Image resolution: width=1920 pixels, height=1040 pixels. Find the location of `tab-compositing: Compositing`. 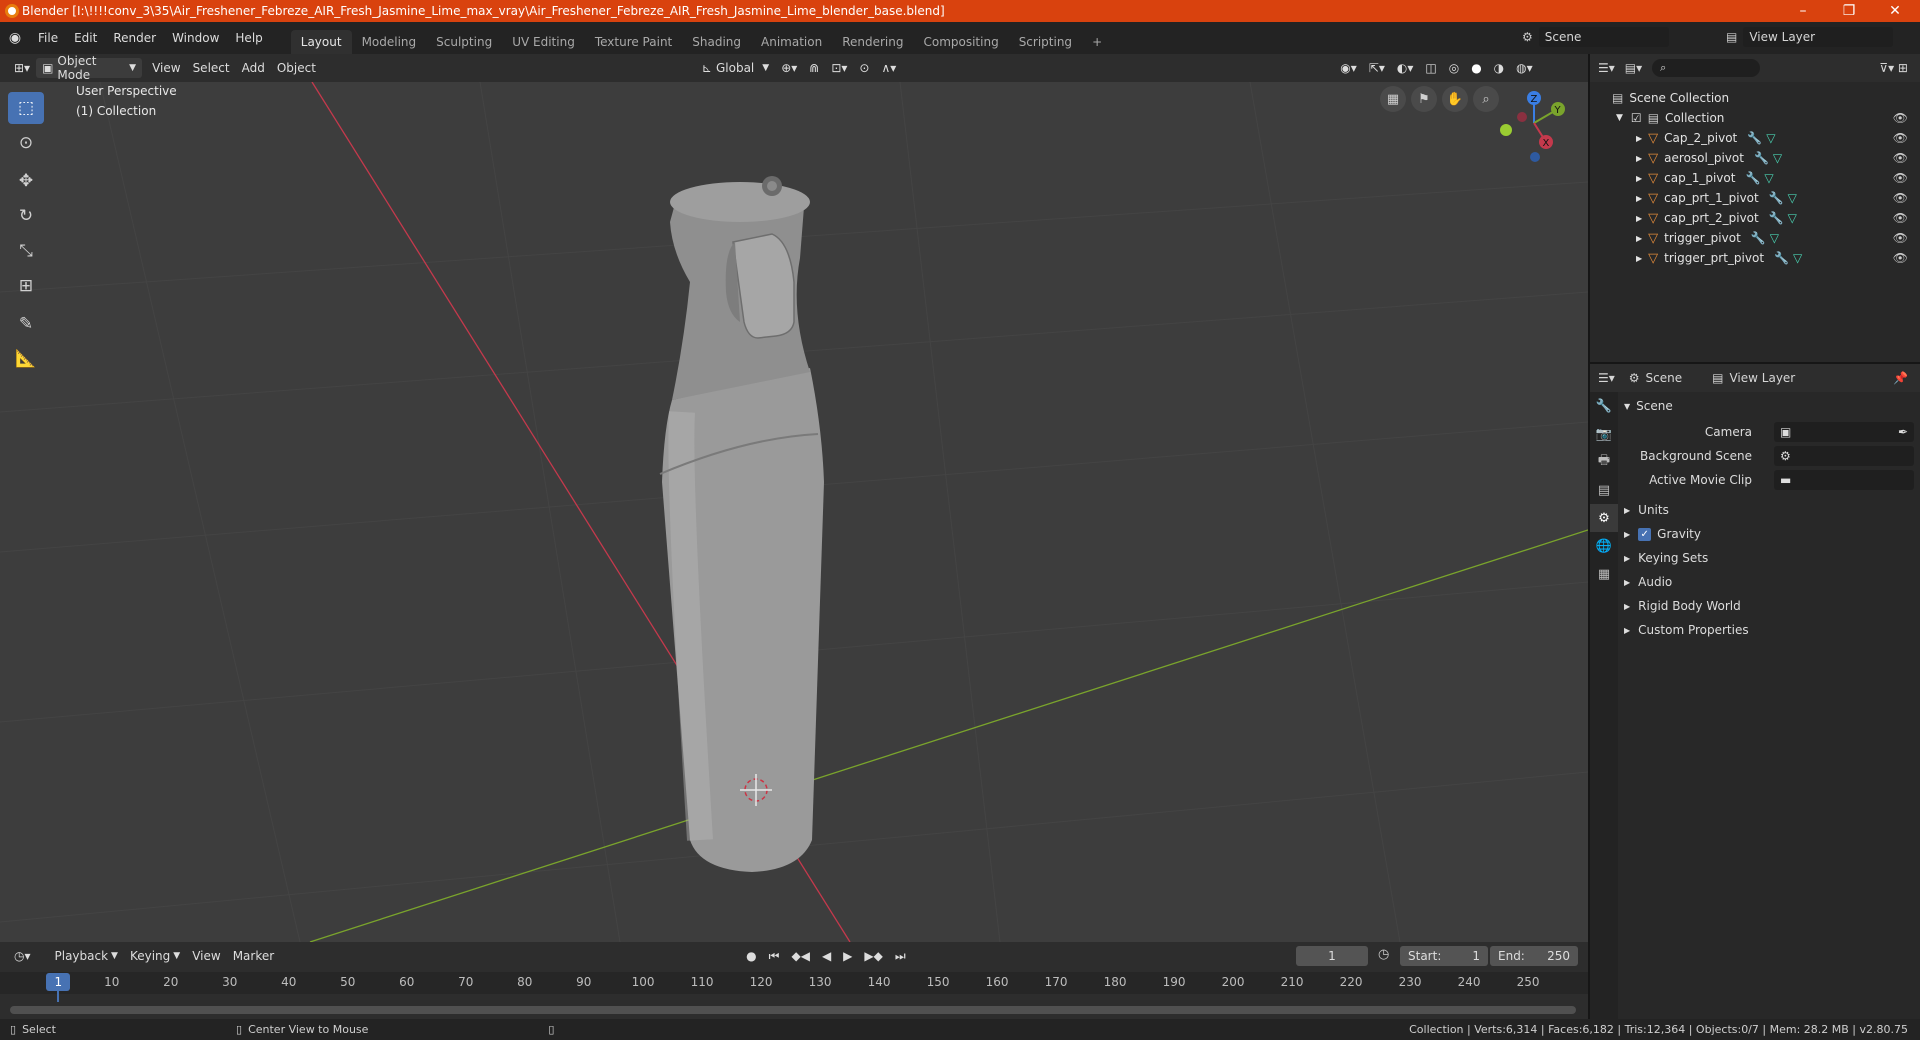

tab-compositing: Compositing is located at coordinates (960, 42).